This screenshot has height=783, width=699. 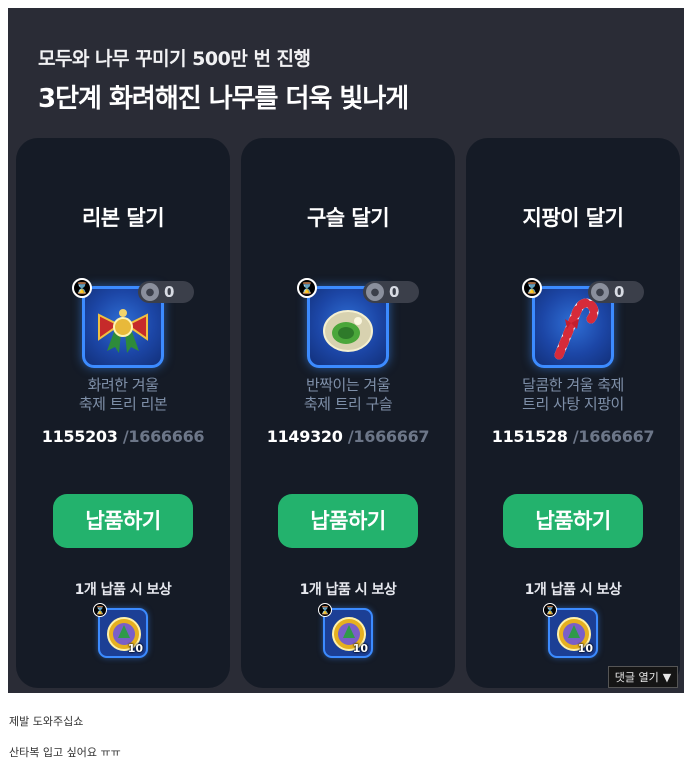 What do you see at coordinates (573, 385) in the screenshot?
I see `item-name-line1: 달콤한 겨울 축제` at bounding box center [573, 385].